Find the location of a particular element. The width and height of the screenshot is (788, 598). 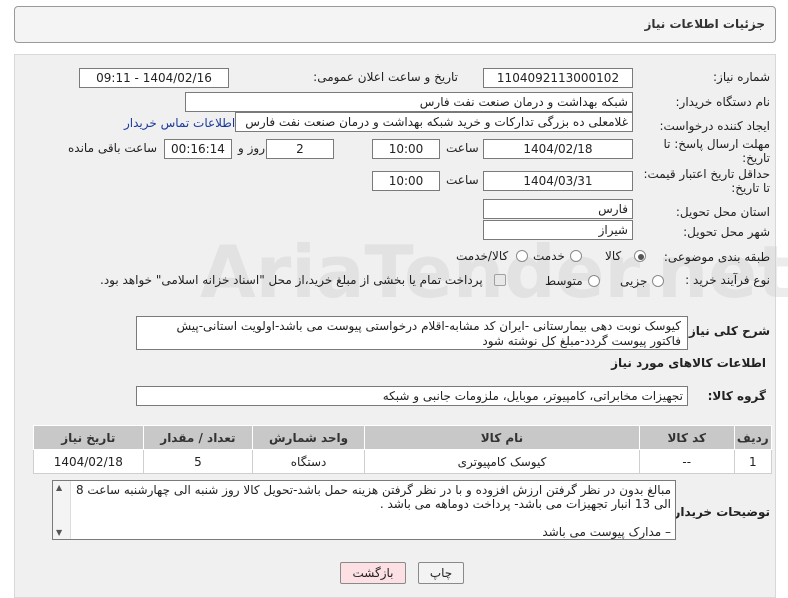

process-label: نوع فرآیند خرید : is located at coordinates (727, 280).